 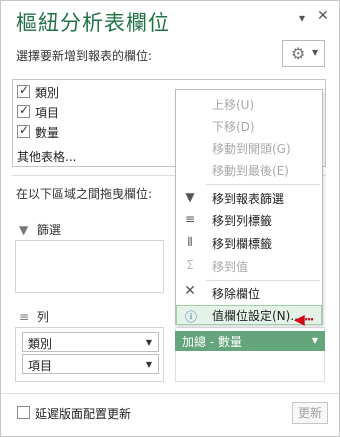 I want to click on menu-item-move-to-end: 移動到最後(E), so click(x=249, y=170).